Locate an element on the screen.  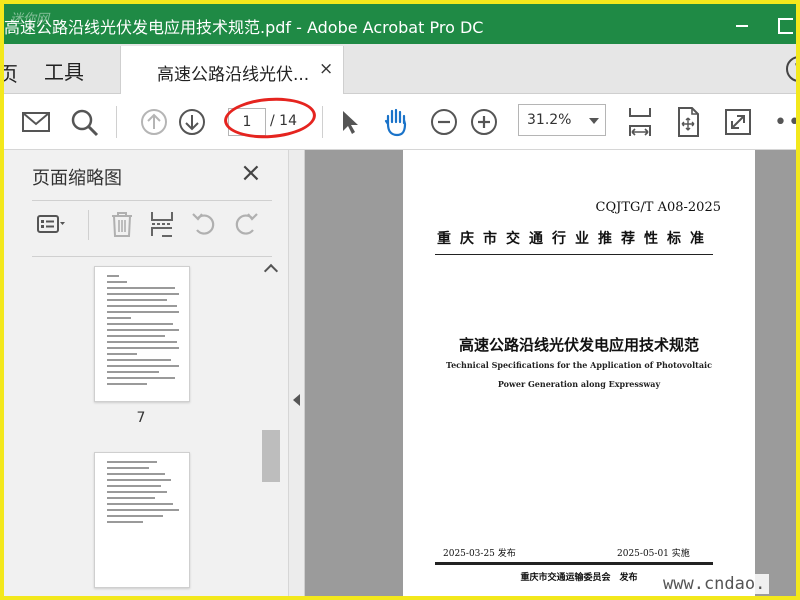
panel-title: 页面缩略图 is located at coordinates (77, 178).